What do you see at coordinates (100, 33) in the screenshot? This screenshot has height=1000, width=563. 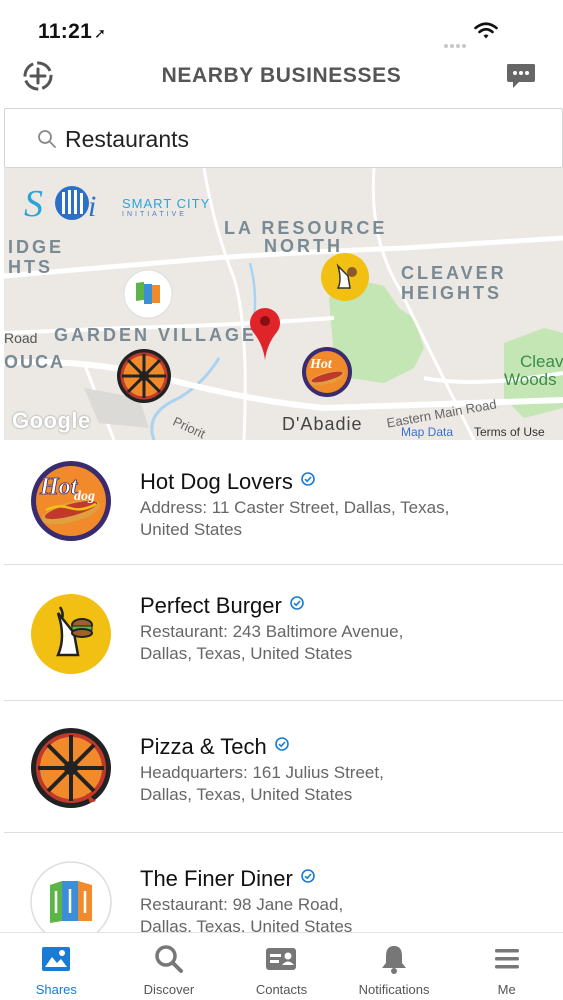 I see `location-arrow-icon: ➚` at bounding box center [100, 33].